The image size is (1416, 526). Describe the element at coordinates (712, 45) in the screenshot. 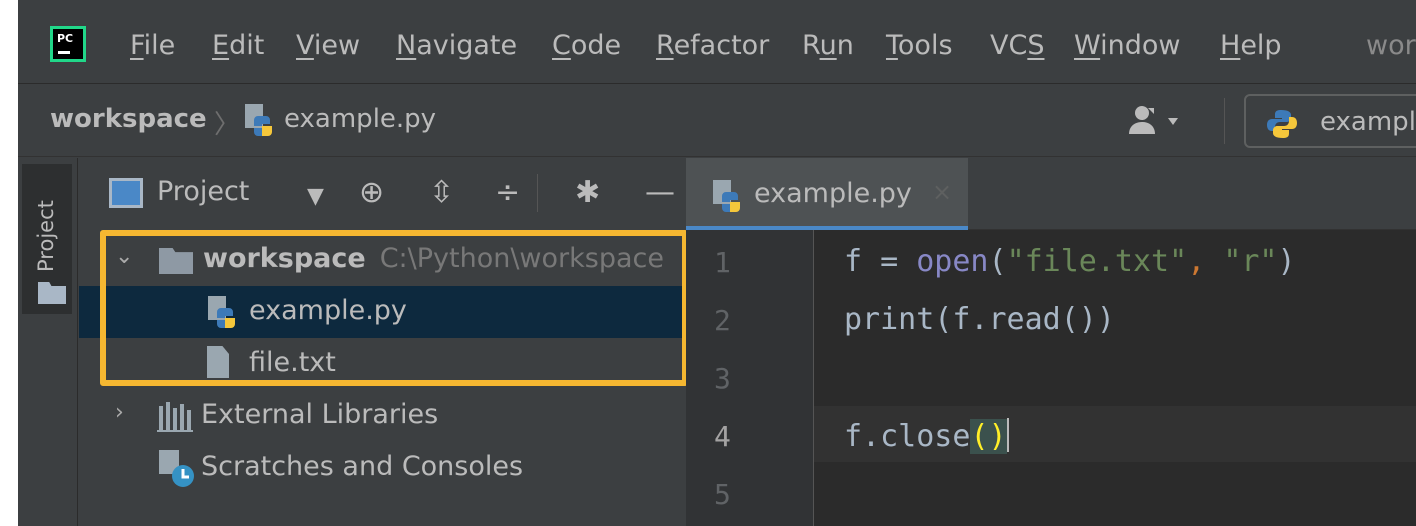

I see `menu-refactor: Refactor` at that location.